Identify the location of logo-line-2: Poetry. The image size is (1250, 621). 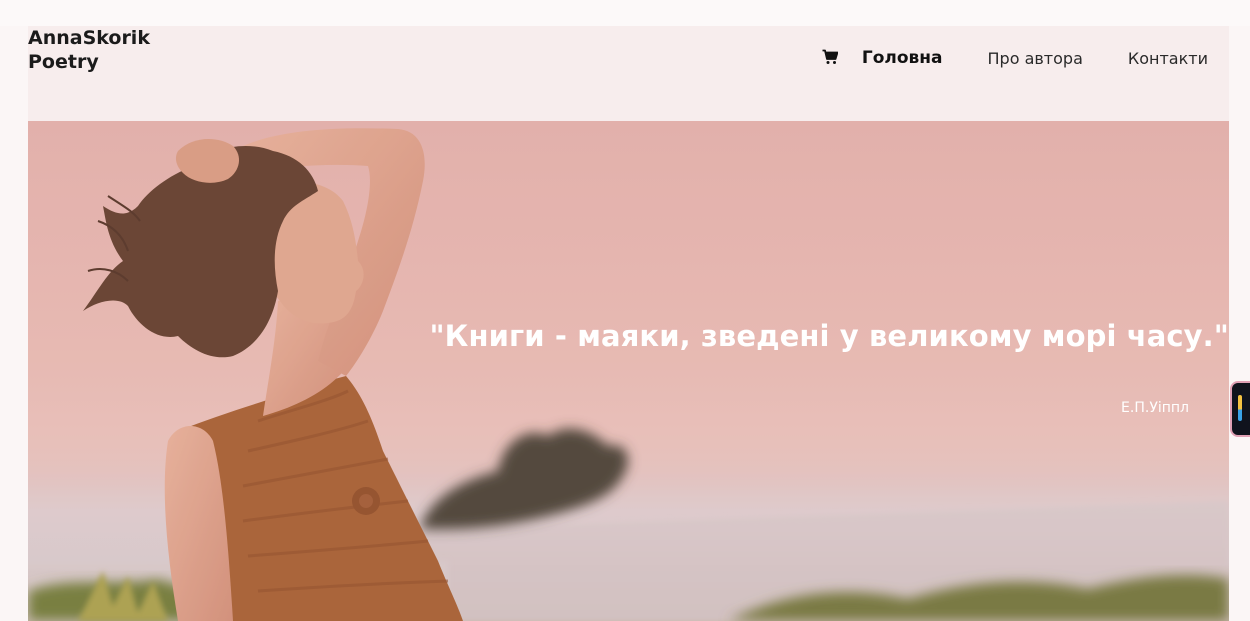
(63, 62).